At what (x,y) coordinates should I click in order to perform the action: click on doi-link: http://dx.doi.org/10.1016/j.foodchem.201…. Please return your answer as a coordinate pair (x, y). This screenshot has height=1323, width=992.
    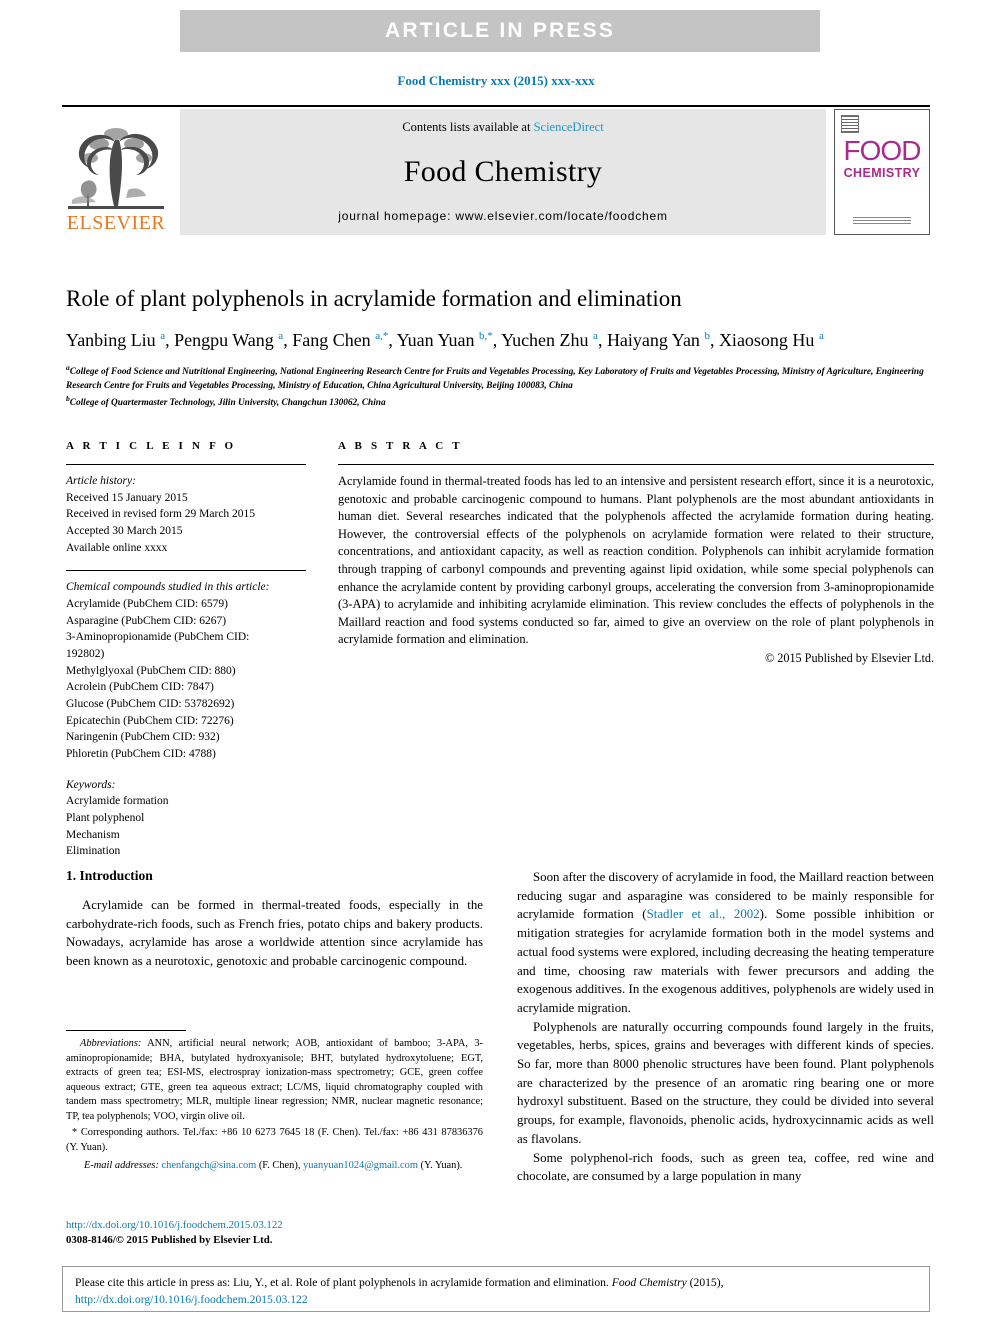
    Looking at the image, I should click on (274, 1225).